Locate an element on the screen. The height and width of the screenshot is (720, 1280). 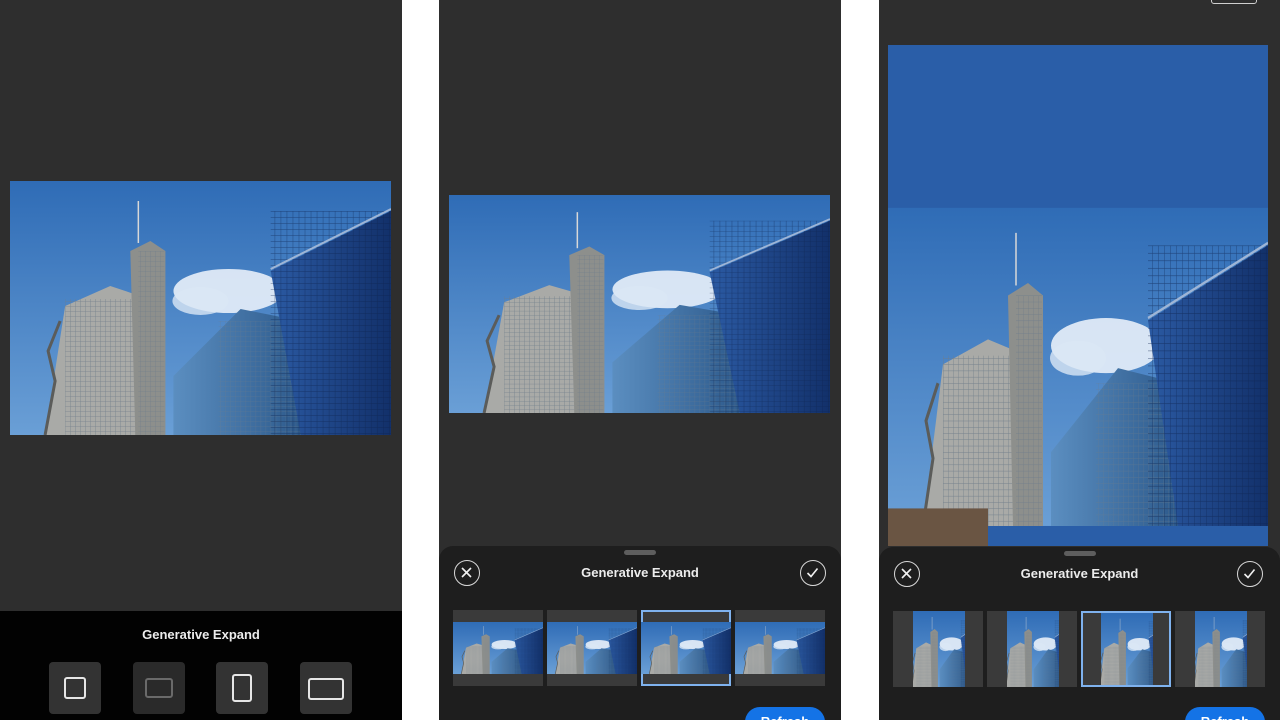
aspect-original-button is located at coordinates (159, 688).